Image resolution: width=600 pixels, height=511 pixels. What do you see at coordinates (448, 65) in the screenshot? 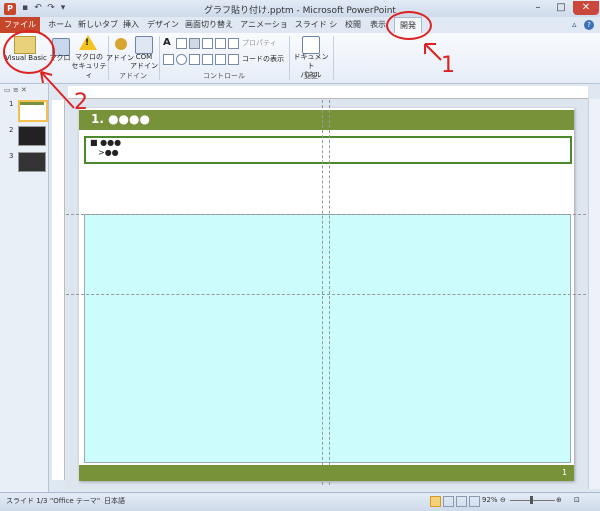
I see `annotation-number-1: 1` at bounding box center [448, 65].